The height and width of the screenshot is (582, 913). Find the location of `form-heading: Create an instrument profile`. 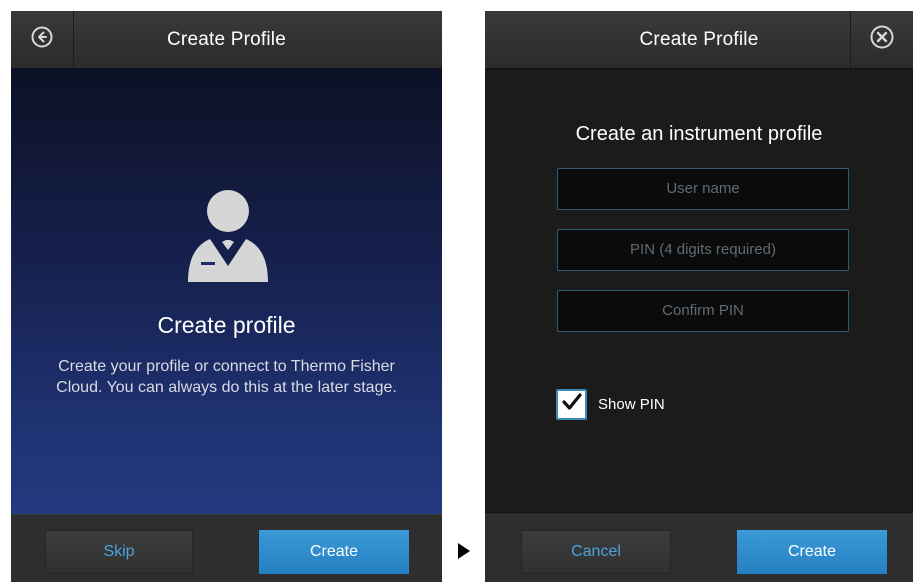

form-heading: Create an instrument profile is located at coordinates (699, 134).